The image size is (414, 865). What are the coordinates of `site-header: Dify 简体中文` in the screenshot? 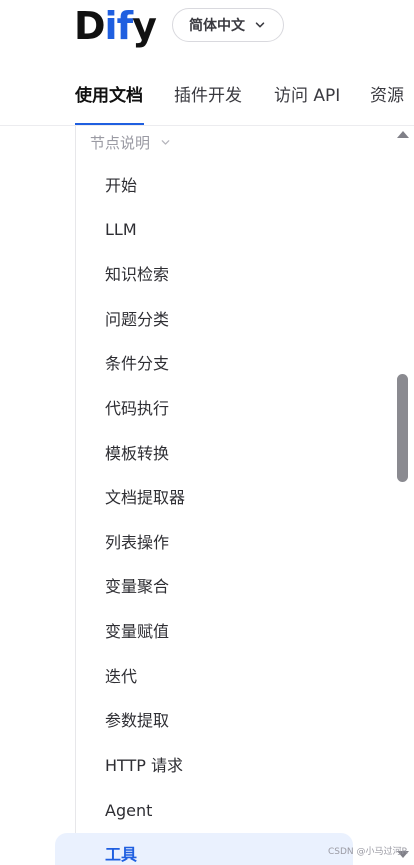 It's located at (207, 32).